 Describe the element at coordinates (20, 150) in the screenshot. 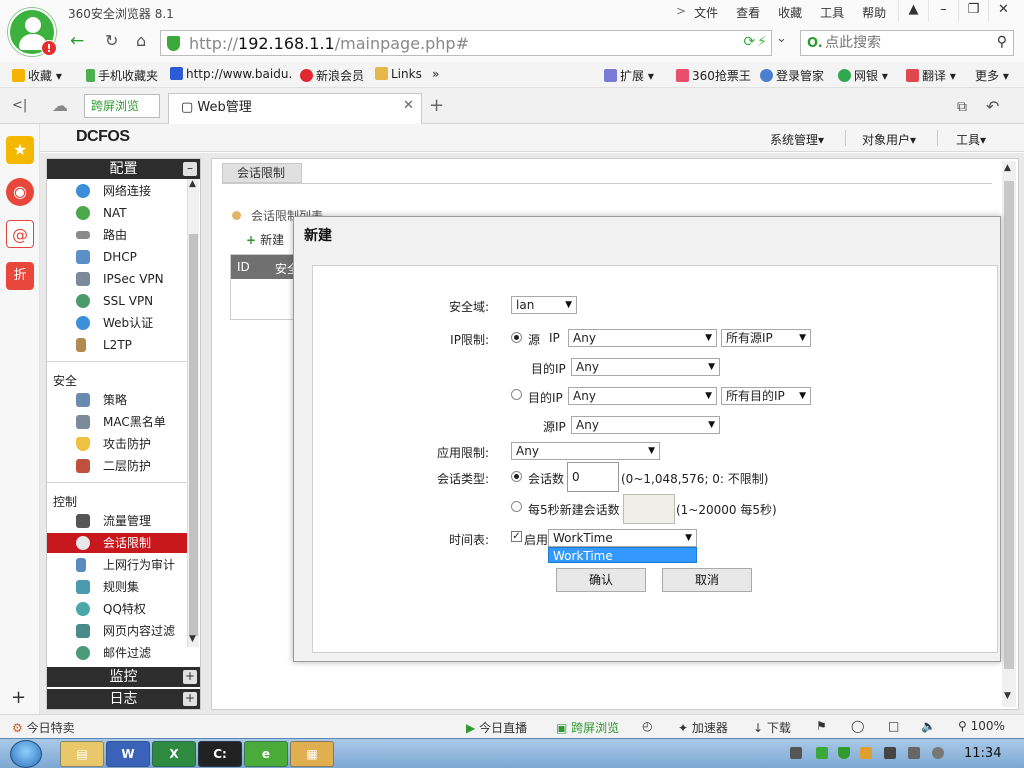

I see `favorites-star-icon: ★` at that location.